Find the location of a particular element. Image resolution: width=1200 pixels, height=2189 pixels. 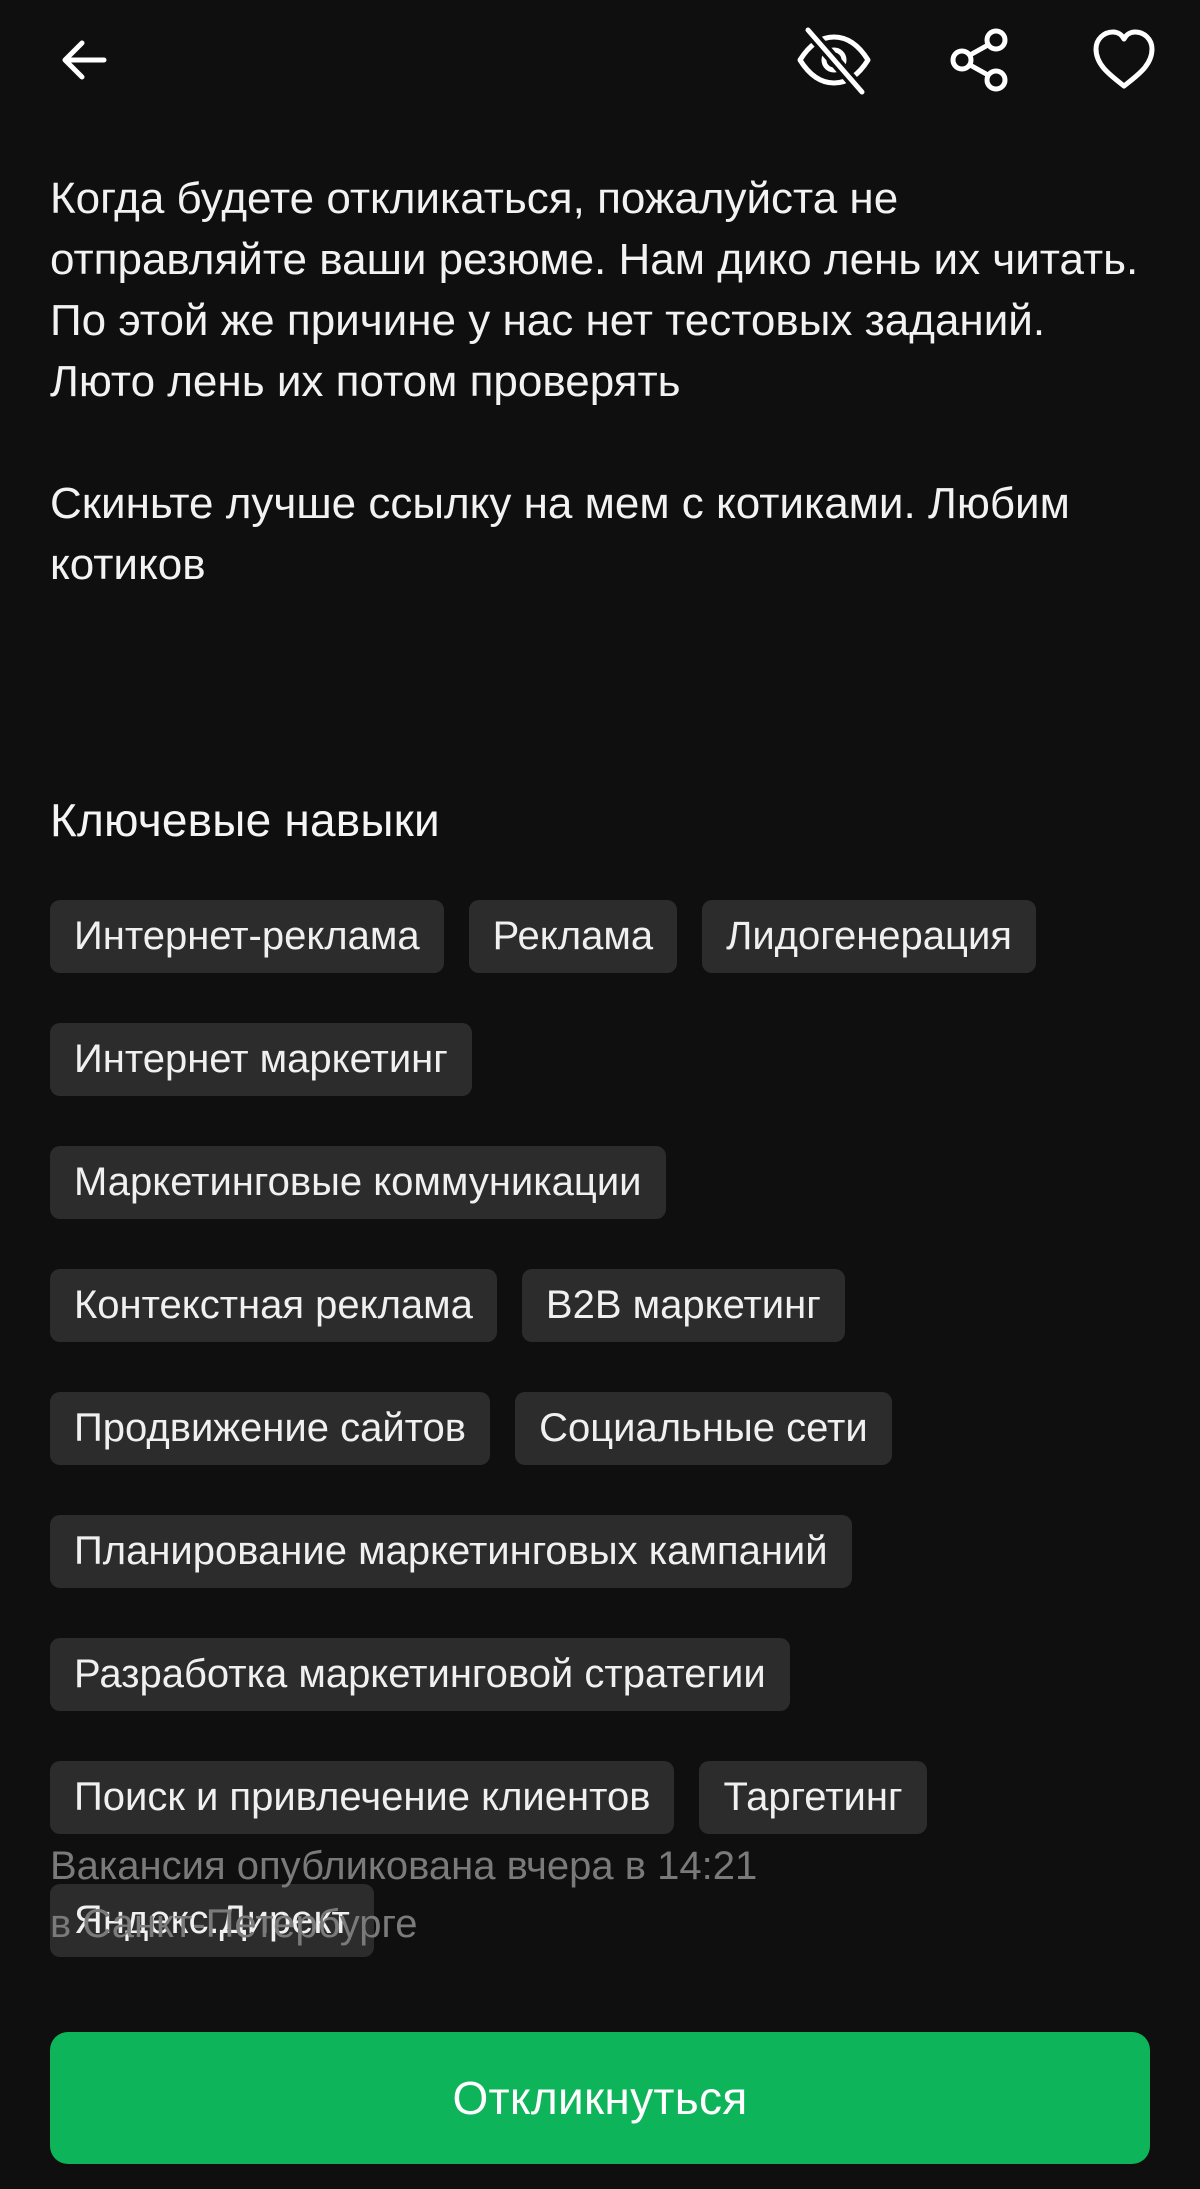

top-bar is located at coordinates (600, 60).